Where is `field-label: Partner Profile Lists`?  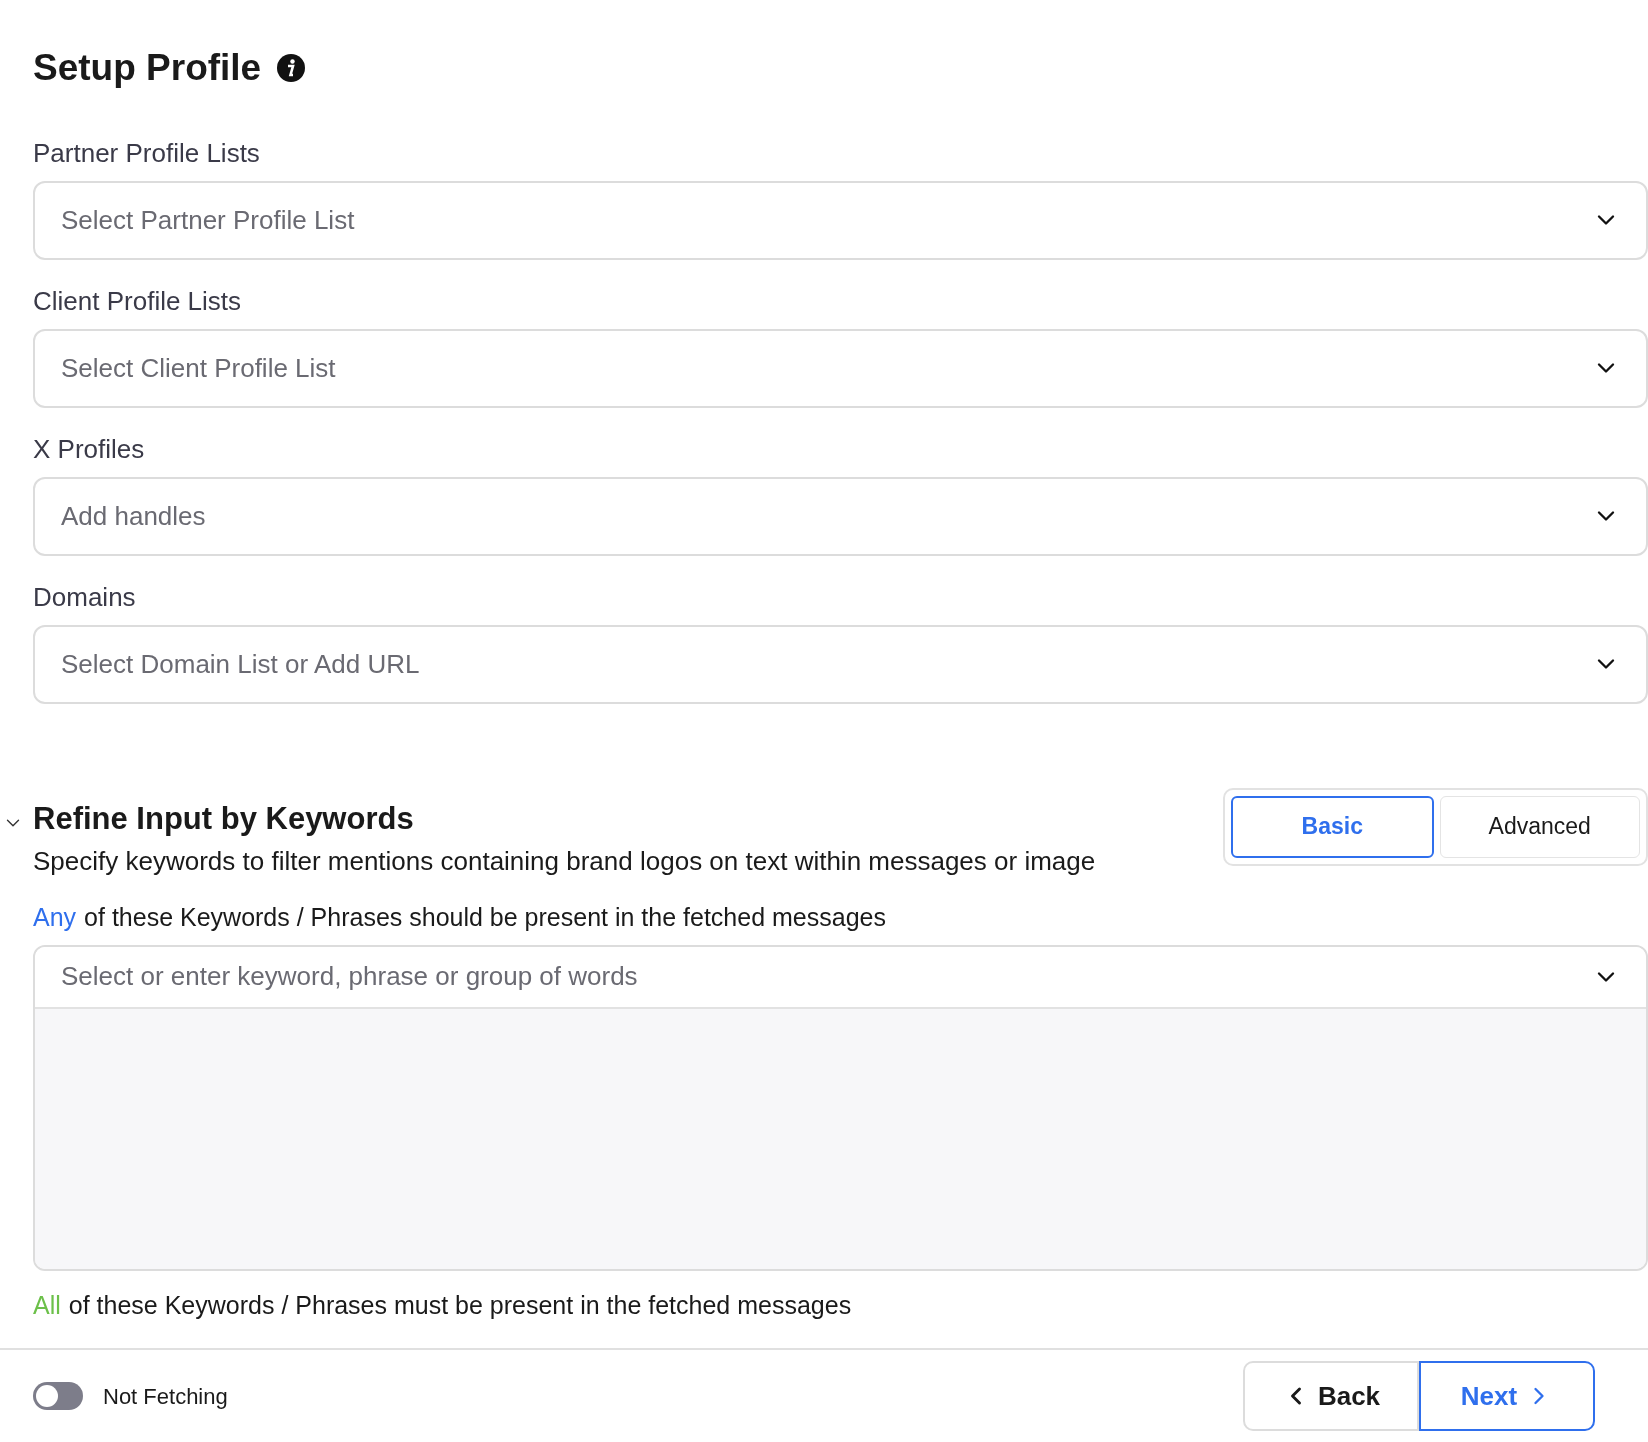
field-label: Partner Profile Lists is located at coordinates (147, 153).